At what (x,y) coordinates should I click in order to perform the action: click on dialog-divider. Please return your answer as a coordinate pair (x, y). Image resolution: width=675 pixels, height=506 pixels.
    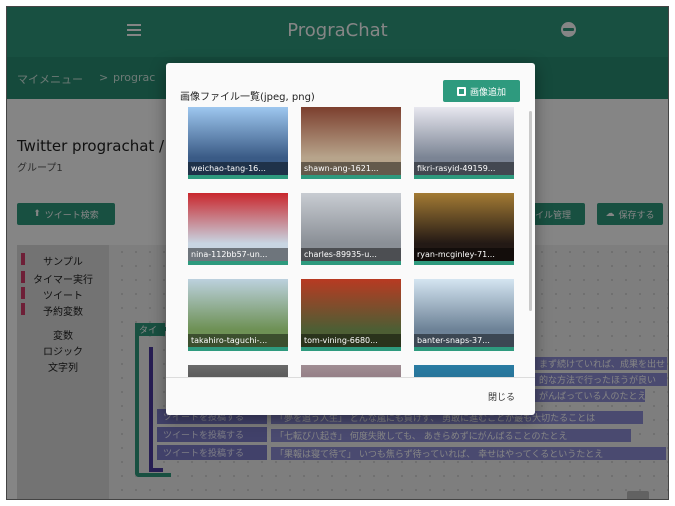
    Looking at the image, I should click on (350, 377).